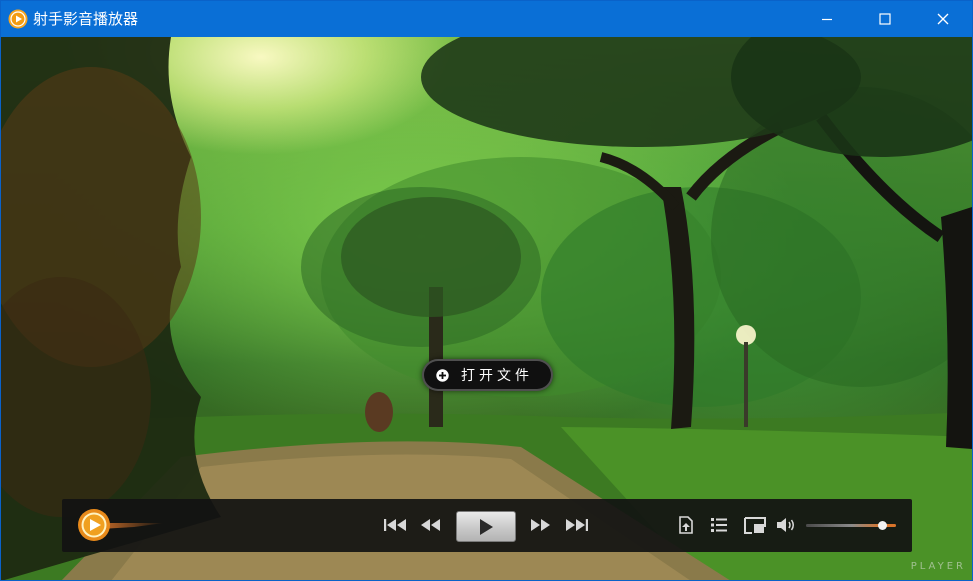  What do you see at coordinates (486, 19) in the screenshot?
I see `title-bar: 射手影音播放器` at bounding box center [486, 19].